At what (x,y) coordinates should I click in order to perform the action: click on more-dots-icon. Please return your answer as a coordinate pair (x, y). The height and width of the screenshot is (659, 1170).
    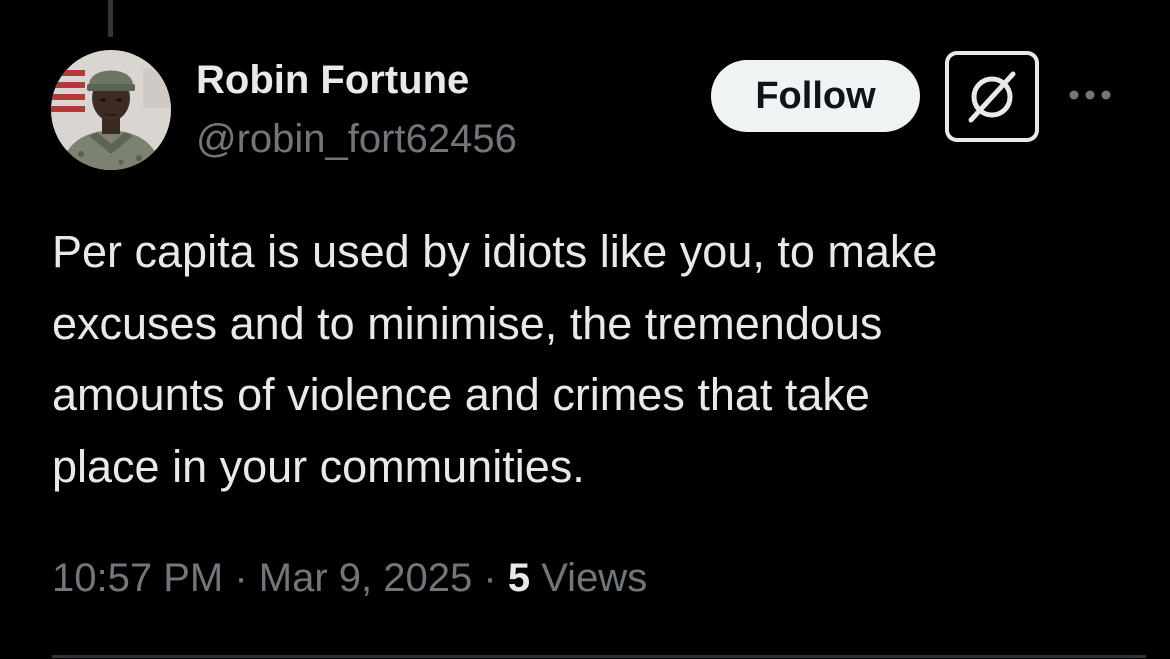
    Looking at the image, I should click on (1090, 95).